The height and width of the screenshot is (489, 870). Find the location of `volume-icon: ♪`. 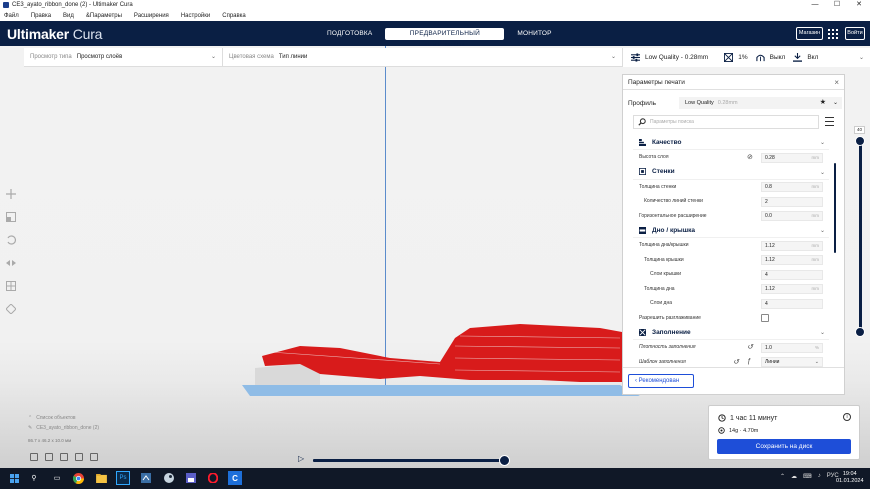

volume-icon: ♪ is located at coordinates (819, 476).